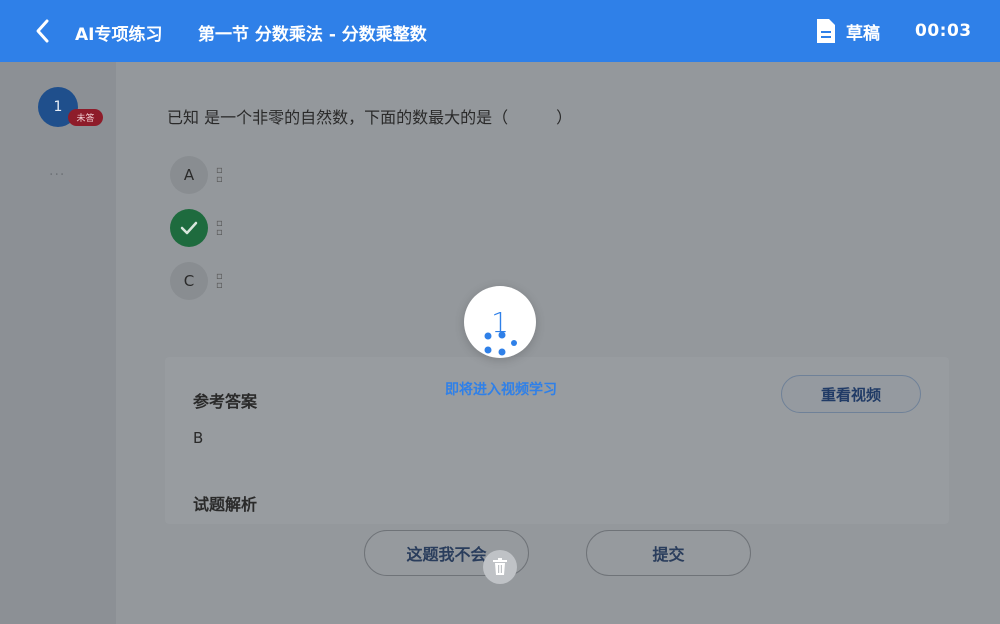 This screenshot has height=624, width=1000. What do you see at coordinates (312, 35) in the screenshot?
I see `section-title: 第一节 分数乘法 - 分数乘整数` at bounding box center [312, 35].